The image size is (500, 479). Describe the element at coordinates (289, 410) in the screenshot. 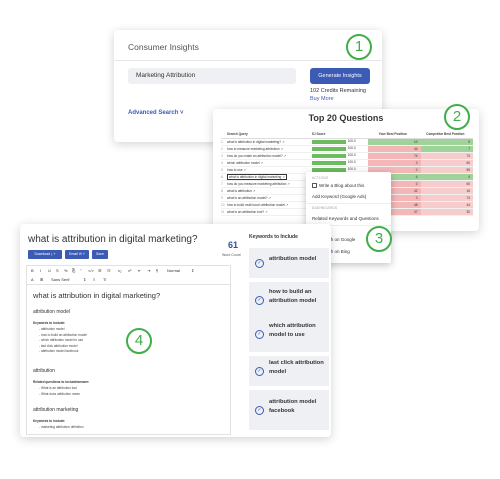

I see `keyword-card: ✓ attribution model facebook` at that location.